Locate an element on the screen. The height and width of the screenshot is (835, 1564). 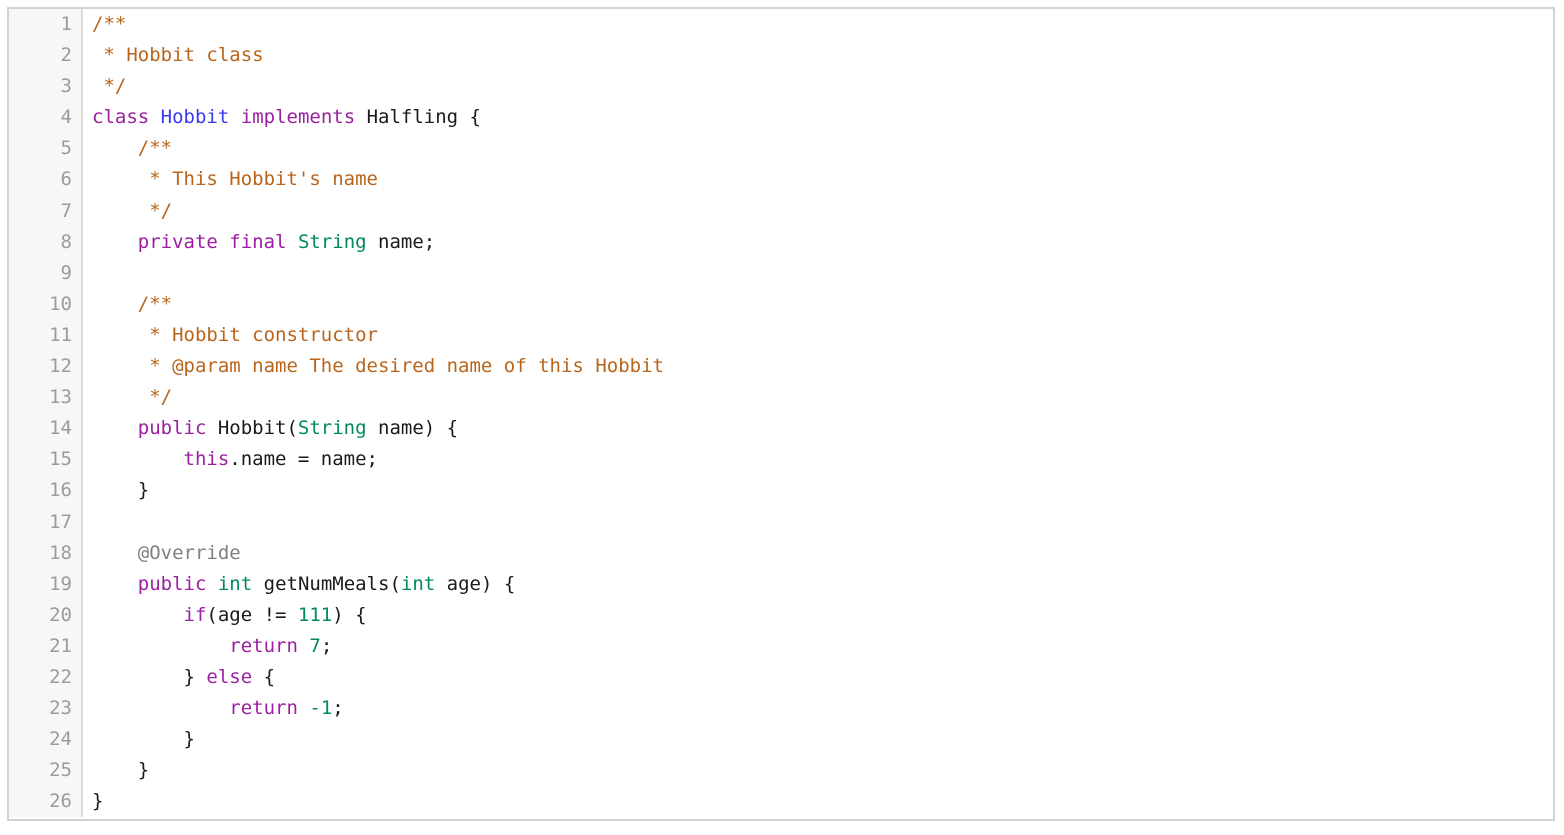
code-line: 7 */ is located at coordinates (781, 211).